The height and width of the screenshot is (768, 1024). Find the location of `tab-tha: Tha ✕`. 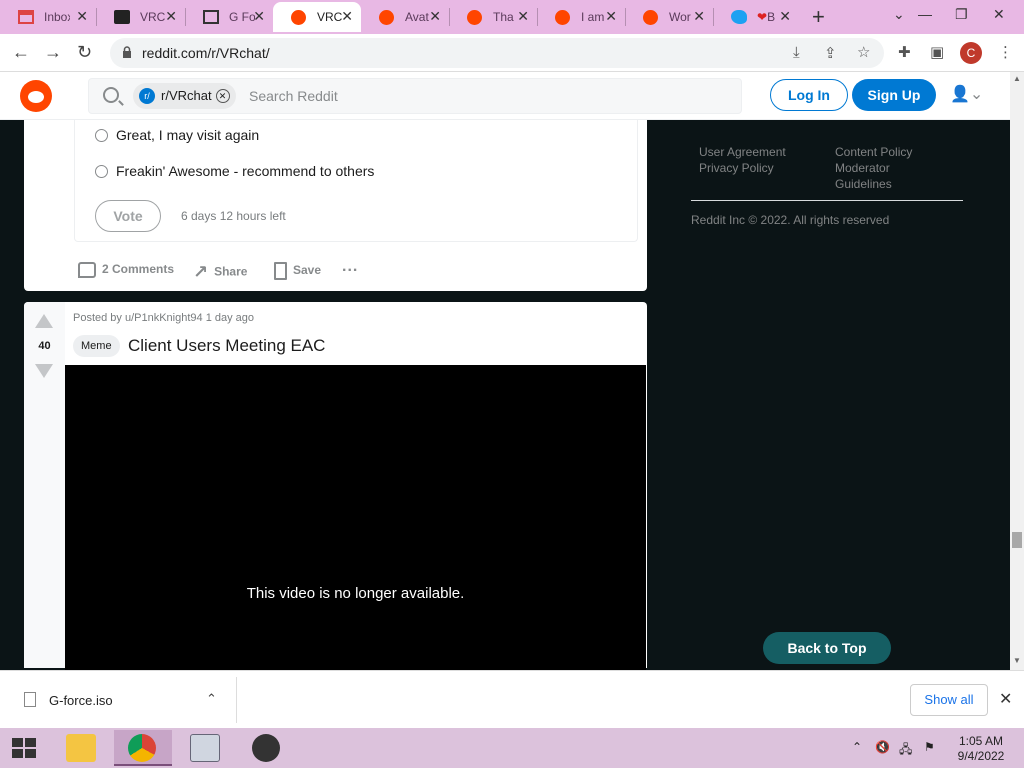

tab-tha: Tha ✕ is located at coordinates (493, 17).